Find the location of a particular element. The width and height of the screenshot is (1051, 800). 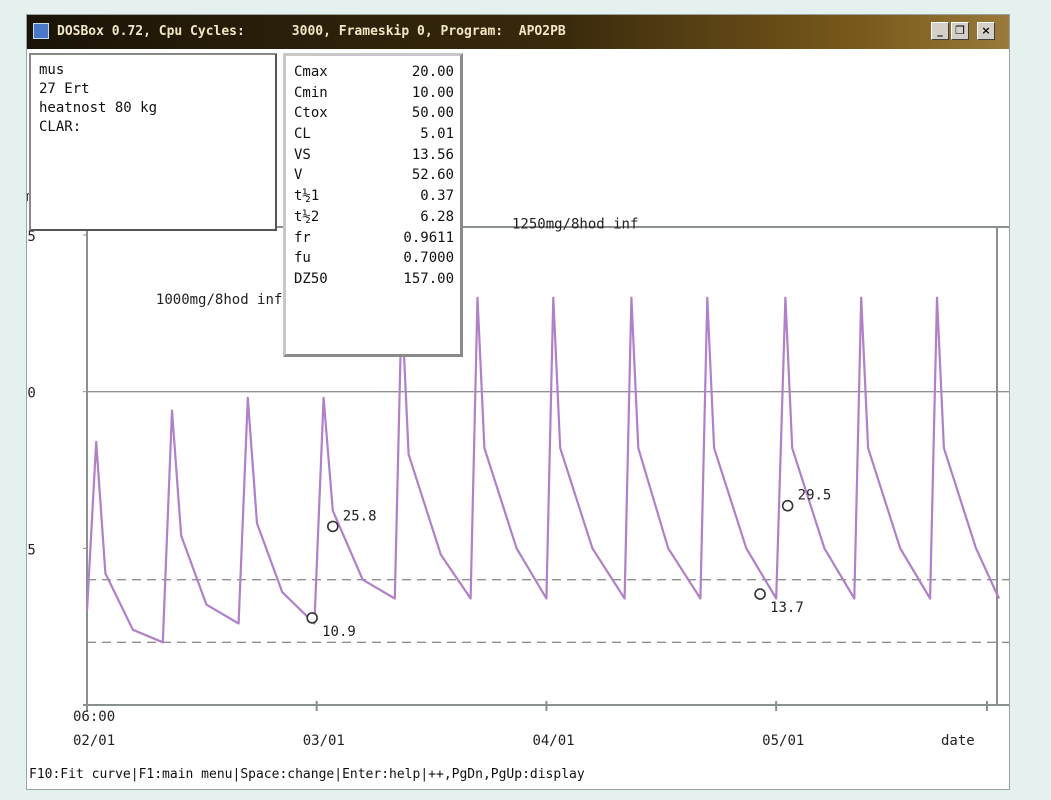

measured-point-label: 10.9 is located at coordinates (339, 632).